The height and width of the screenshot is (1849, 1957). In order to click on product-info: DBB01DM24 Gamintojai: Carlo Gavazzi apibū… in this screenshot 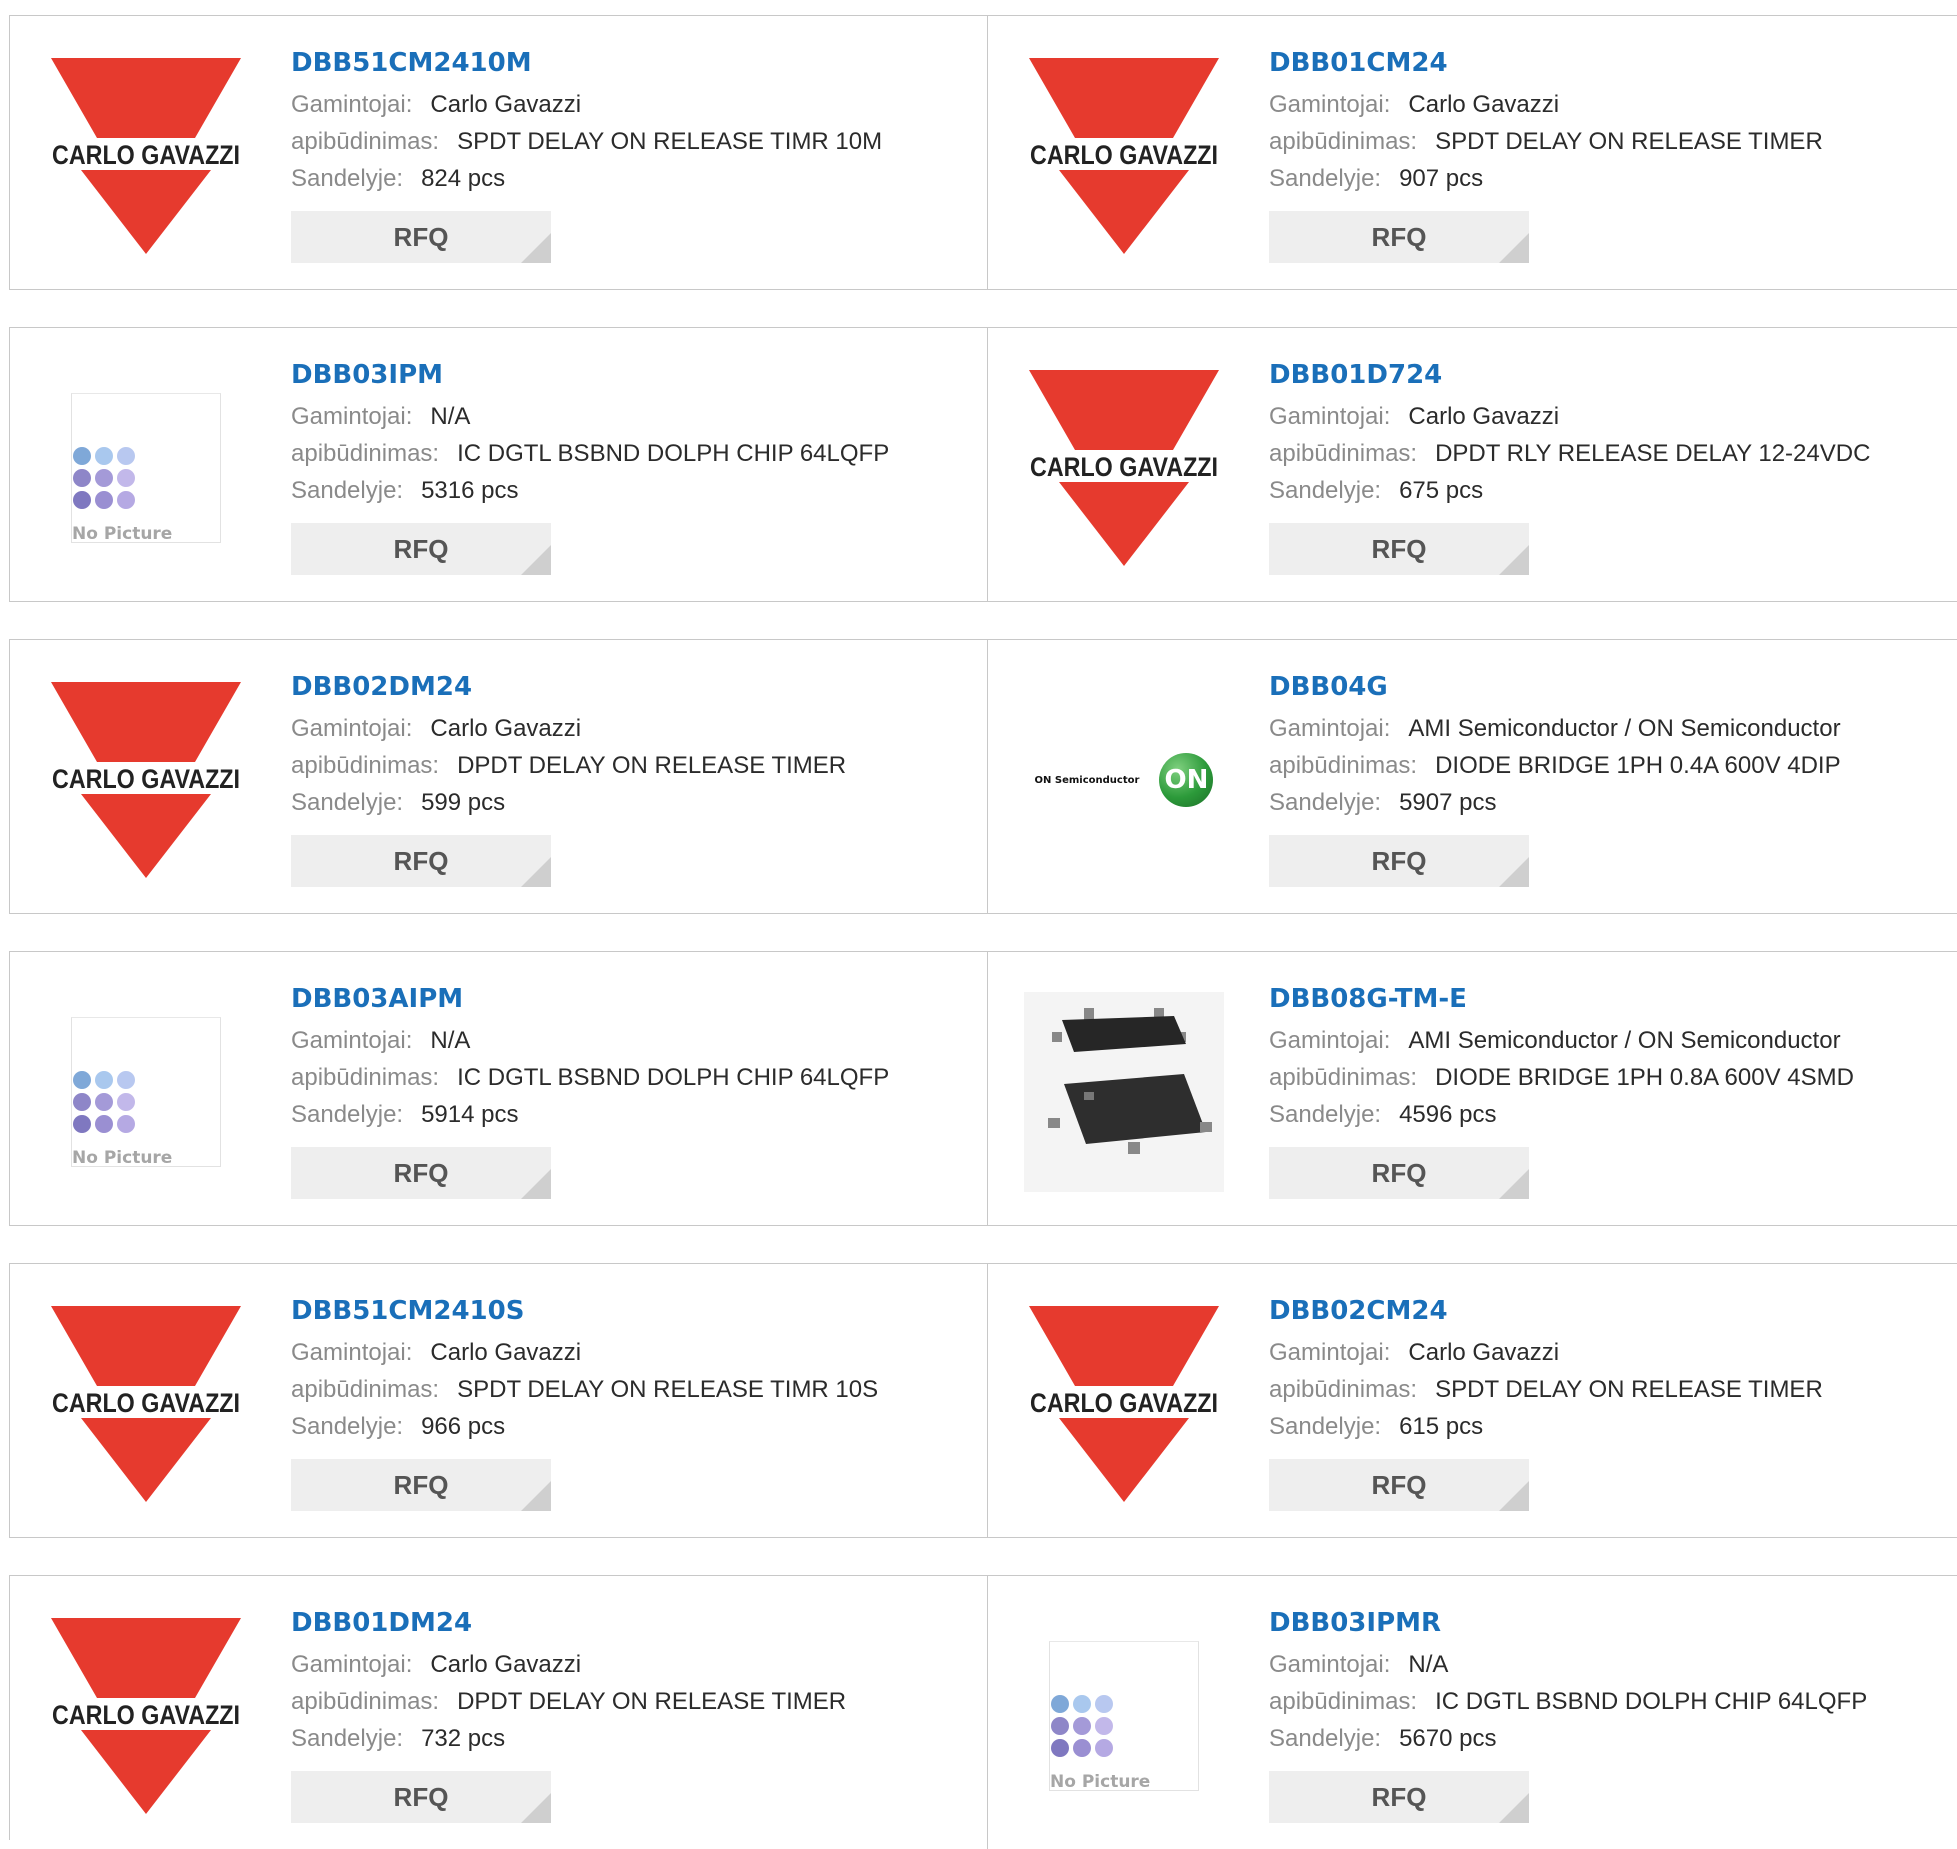, I will do `click(629, 1714)`.